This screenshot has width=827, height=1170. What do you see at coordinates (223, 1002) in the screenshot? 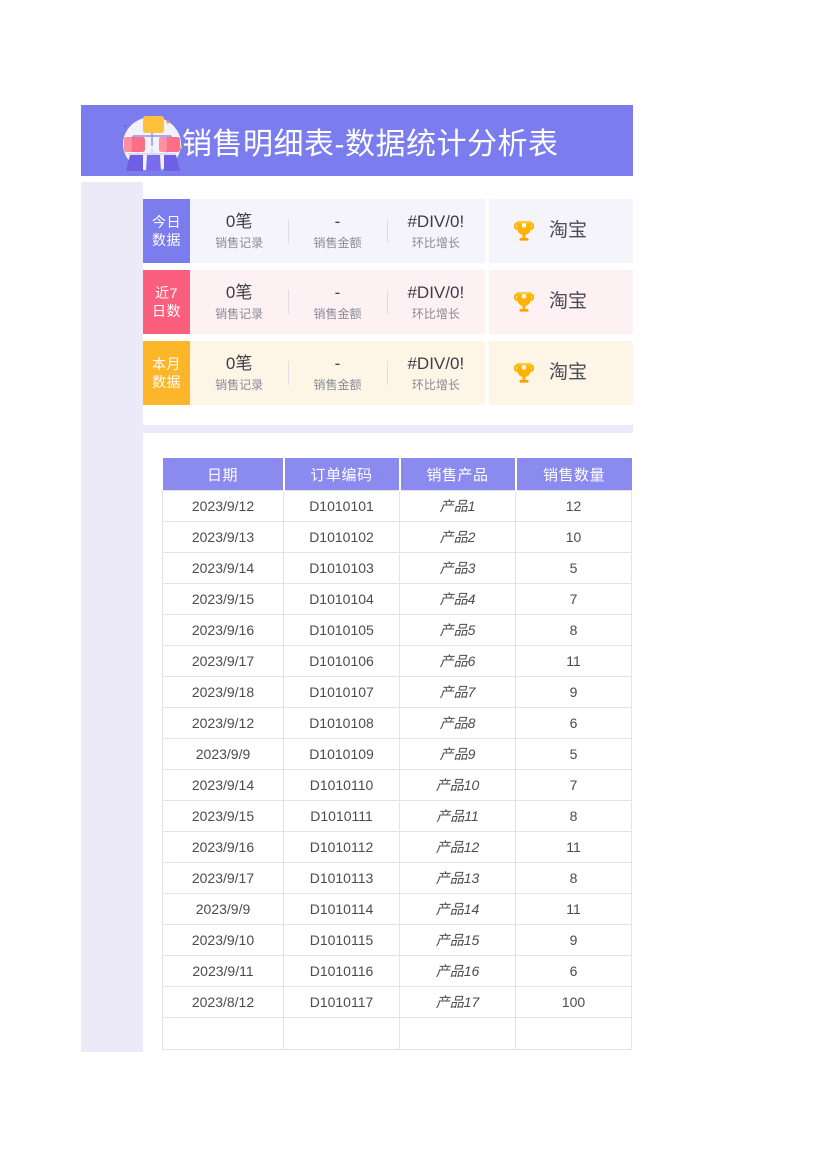
I see `cell-date: 2023/8/12` at bounding box center [223, 1002].